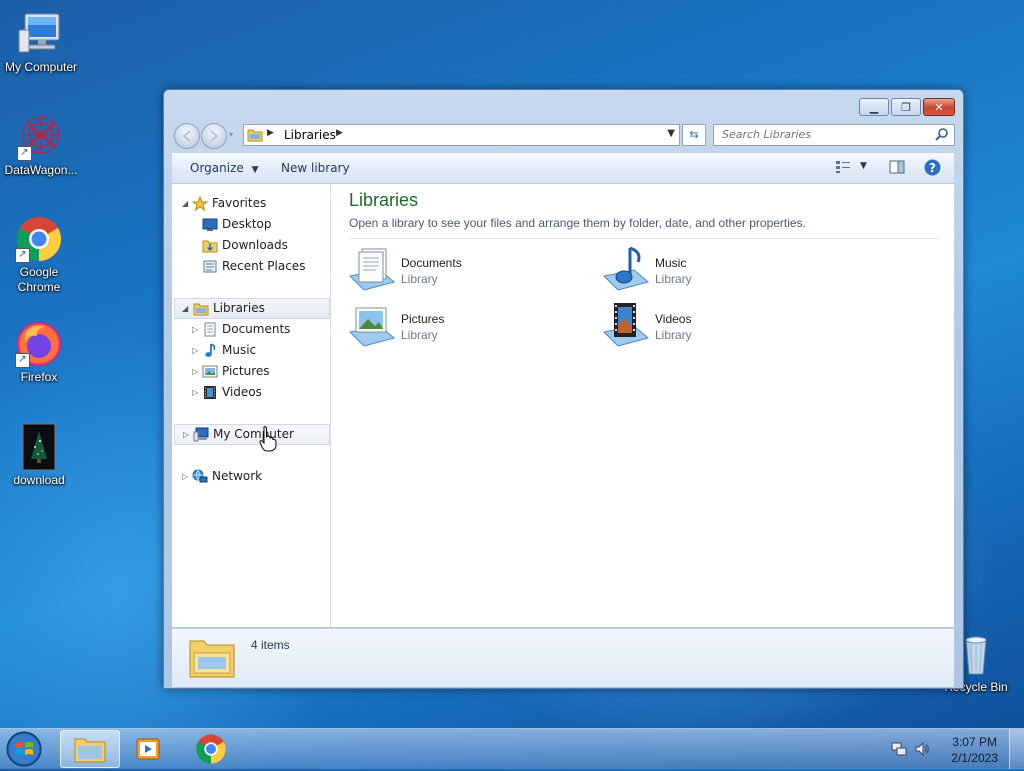 The image size is (1024, 771). What do you see at coordinates (239, 308) in the screenshot?
I see `tree-libraries-label: Libraries` at bounding box center [239, 308].